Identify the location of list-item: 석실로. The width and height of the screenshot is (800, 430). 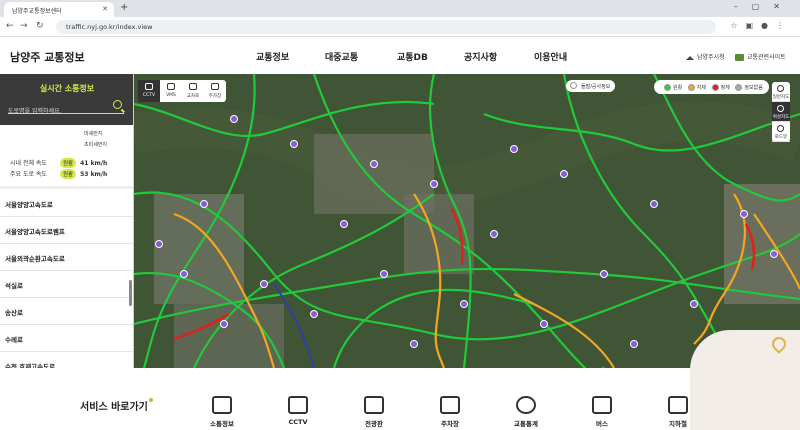
(66, 284).